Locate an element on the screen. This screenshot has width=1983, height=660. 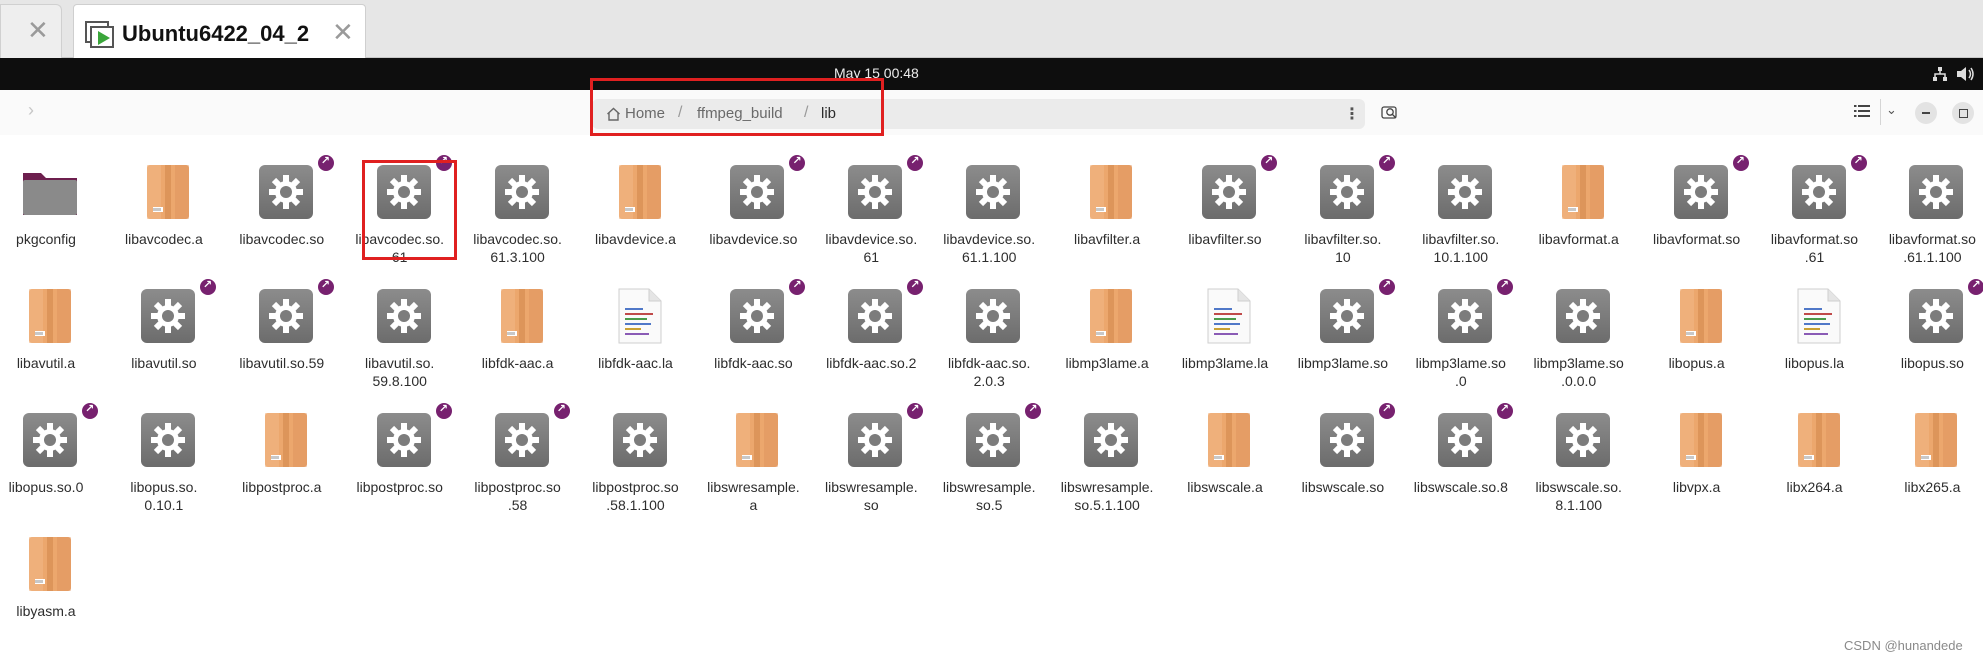
file-item: libfdk-aac.so is located at coordinates (753, 328).